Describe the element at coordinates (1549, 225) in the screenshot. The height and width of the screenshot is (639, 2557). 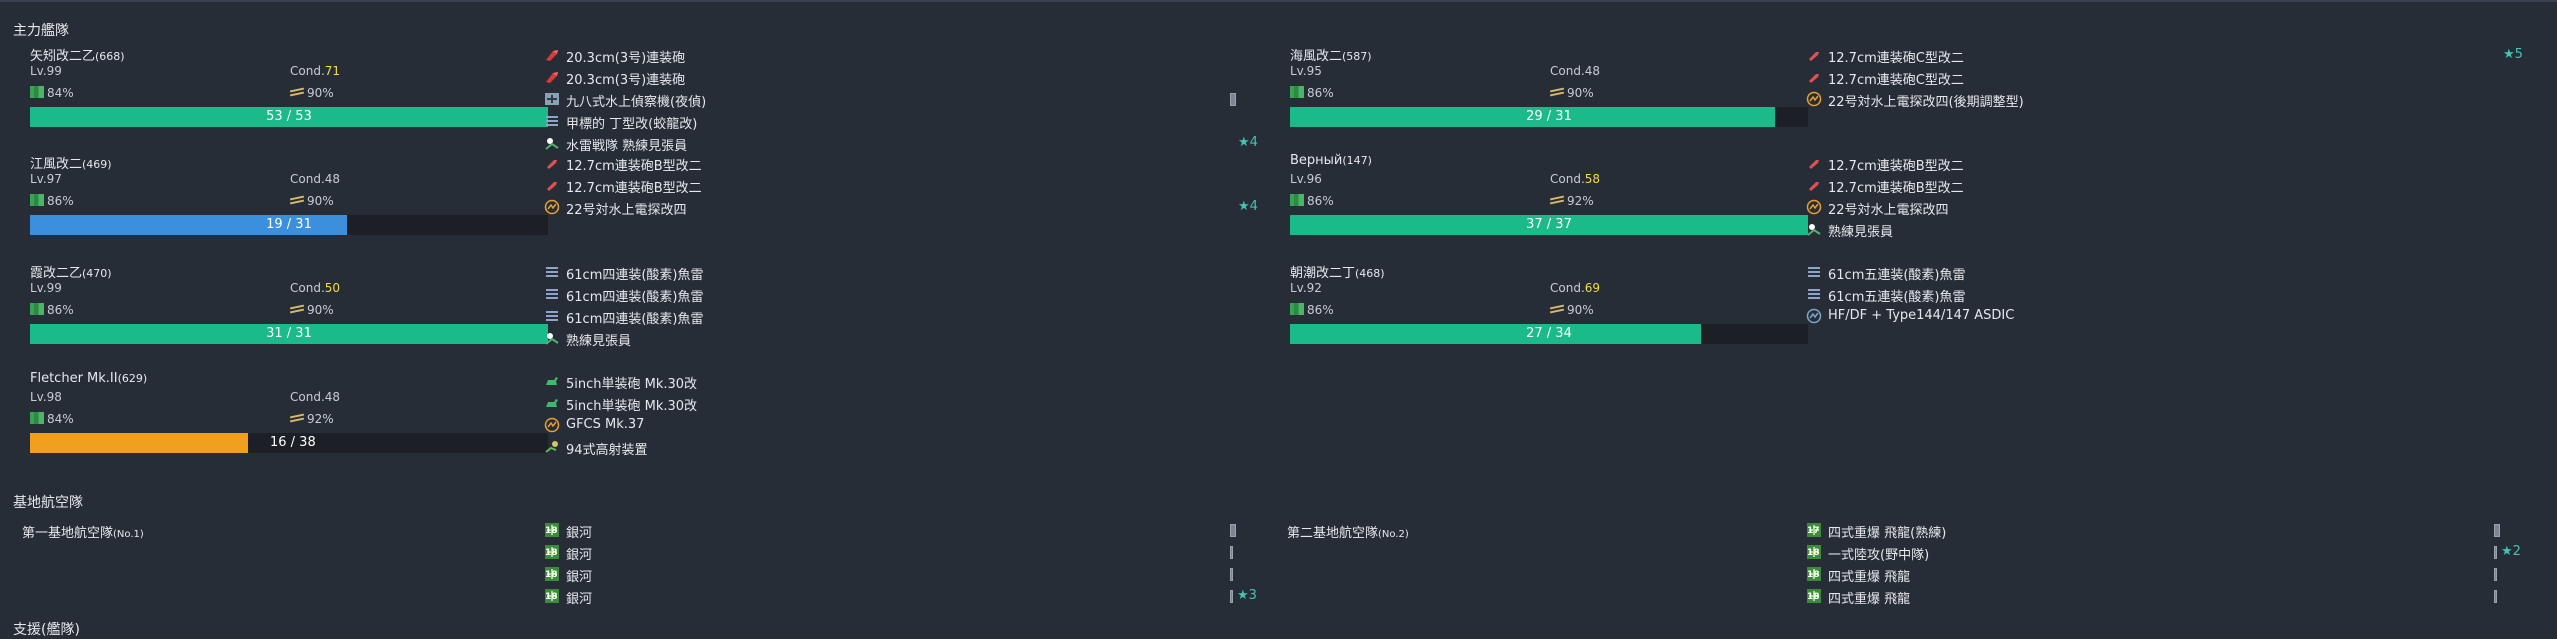
I see `hp-bar: 37 / 37` at that location.